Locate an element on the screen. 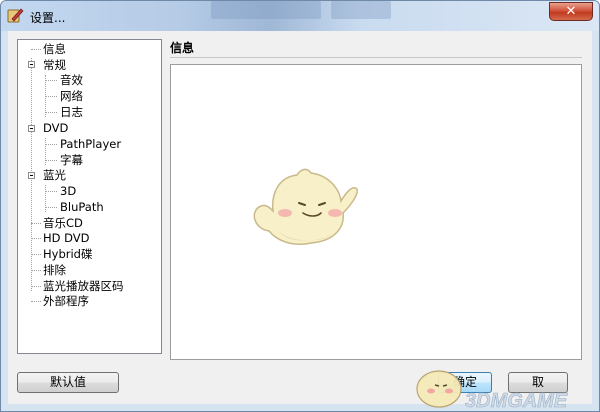  tree-item-general: 常规 is located at coordinates (54, 65).